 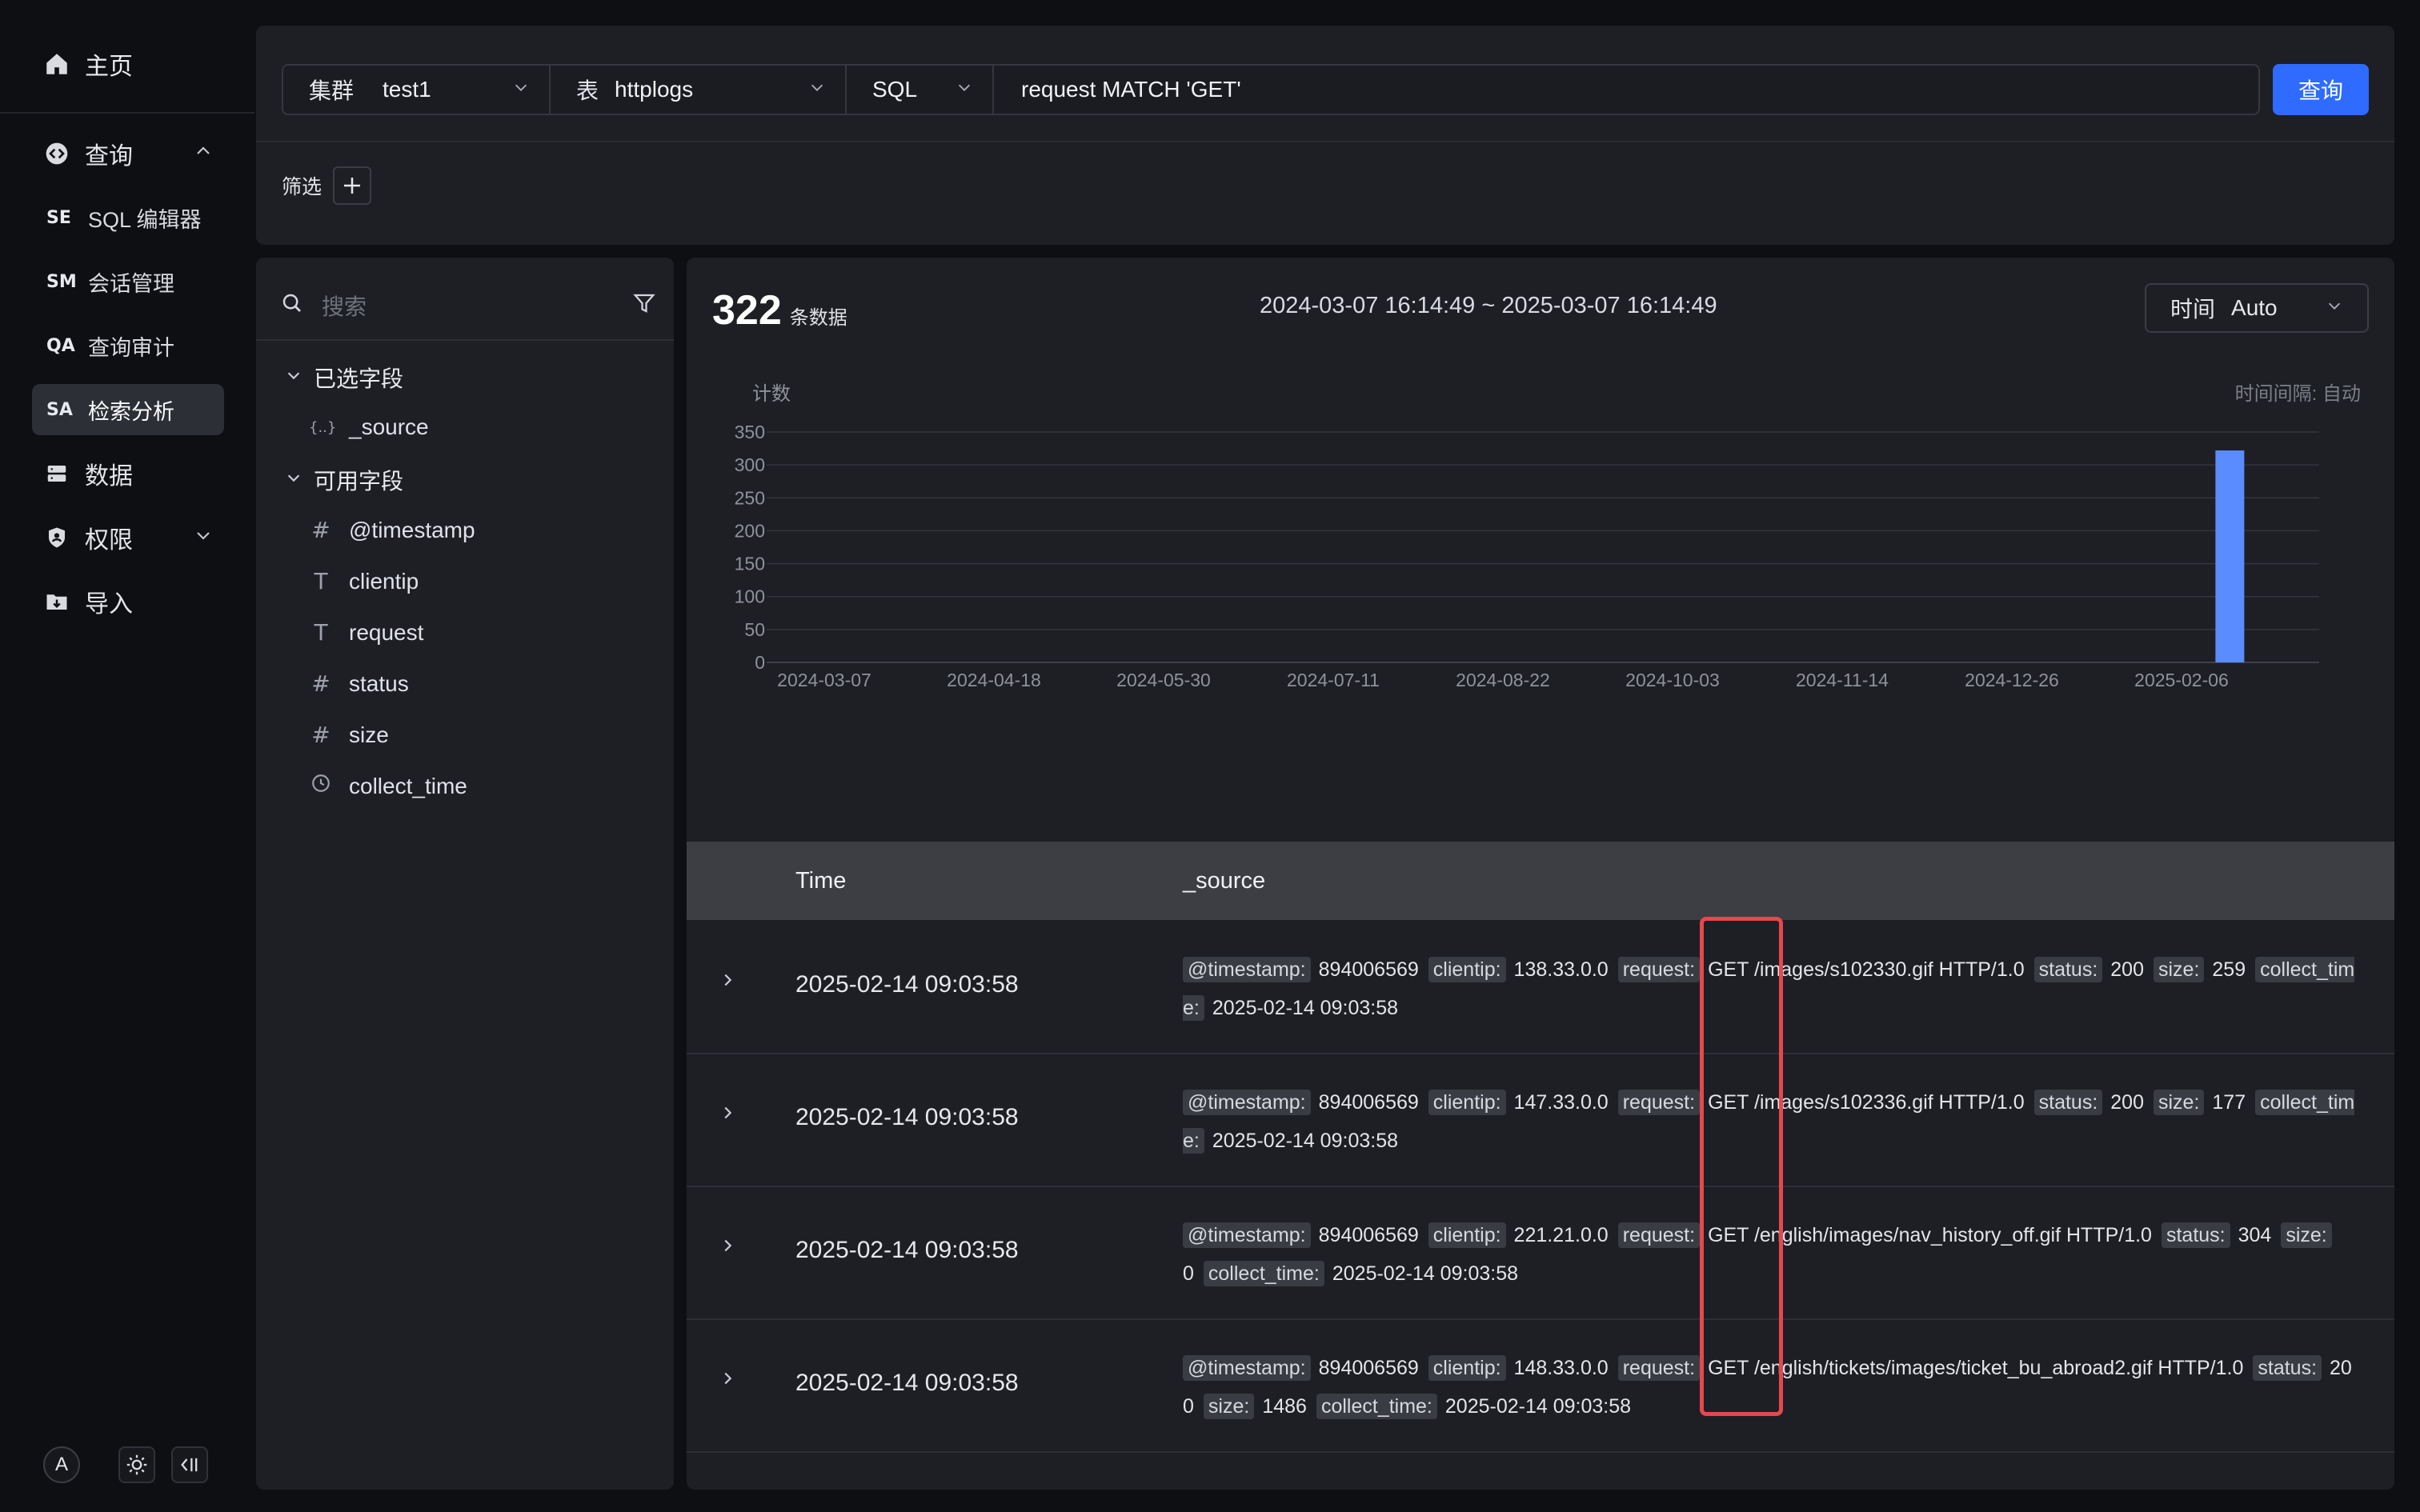 I want to click on available-fields-group: 可用字段, so click(x=344, y=480).